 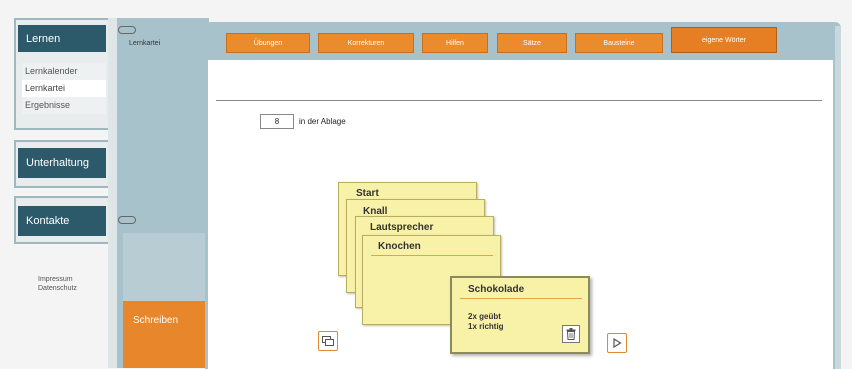 I want to click on tab-label: Übungen, so click(x=268, y=43).